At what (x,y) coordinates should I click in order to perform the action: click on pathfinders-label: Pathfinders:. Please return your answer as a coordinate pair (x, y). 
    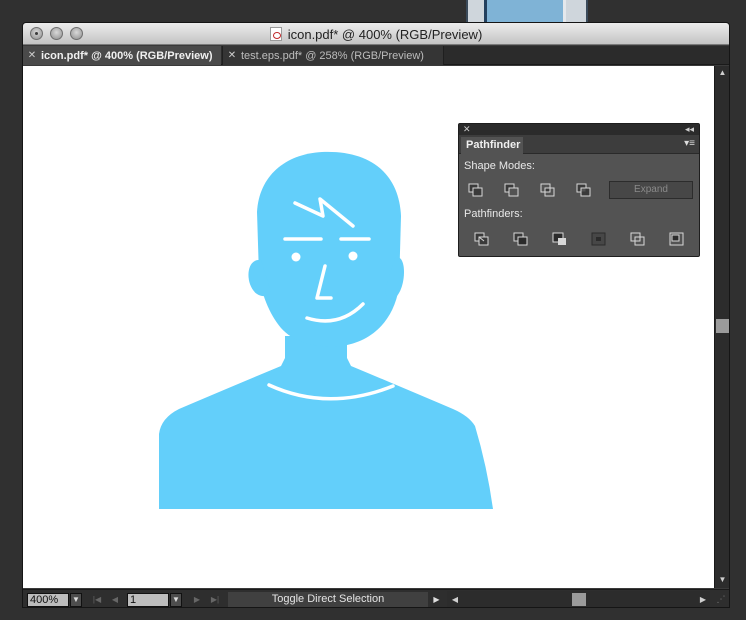
    Looking at the image, I should click on (493, 214).